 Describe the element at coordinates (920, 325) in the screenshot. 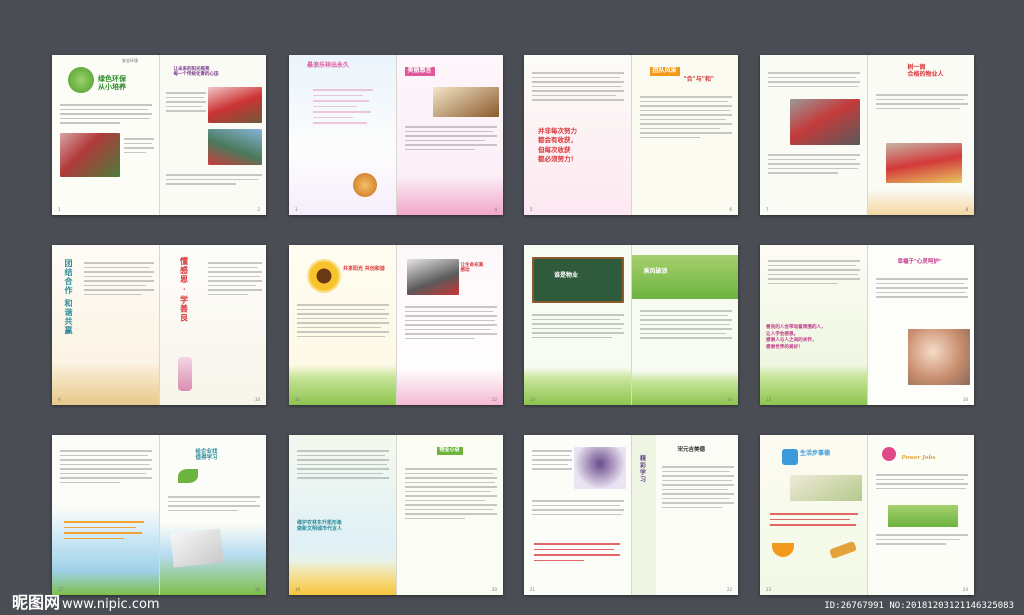

I see `page-8-right: 幸福于"心灵呵护" 16` at that location.